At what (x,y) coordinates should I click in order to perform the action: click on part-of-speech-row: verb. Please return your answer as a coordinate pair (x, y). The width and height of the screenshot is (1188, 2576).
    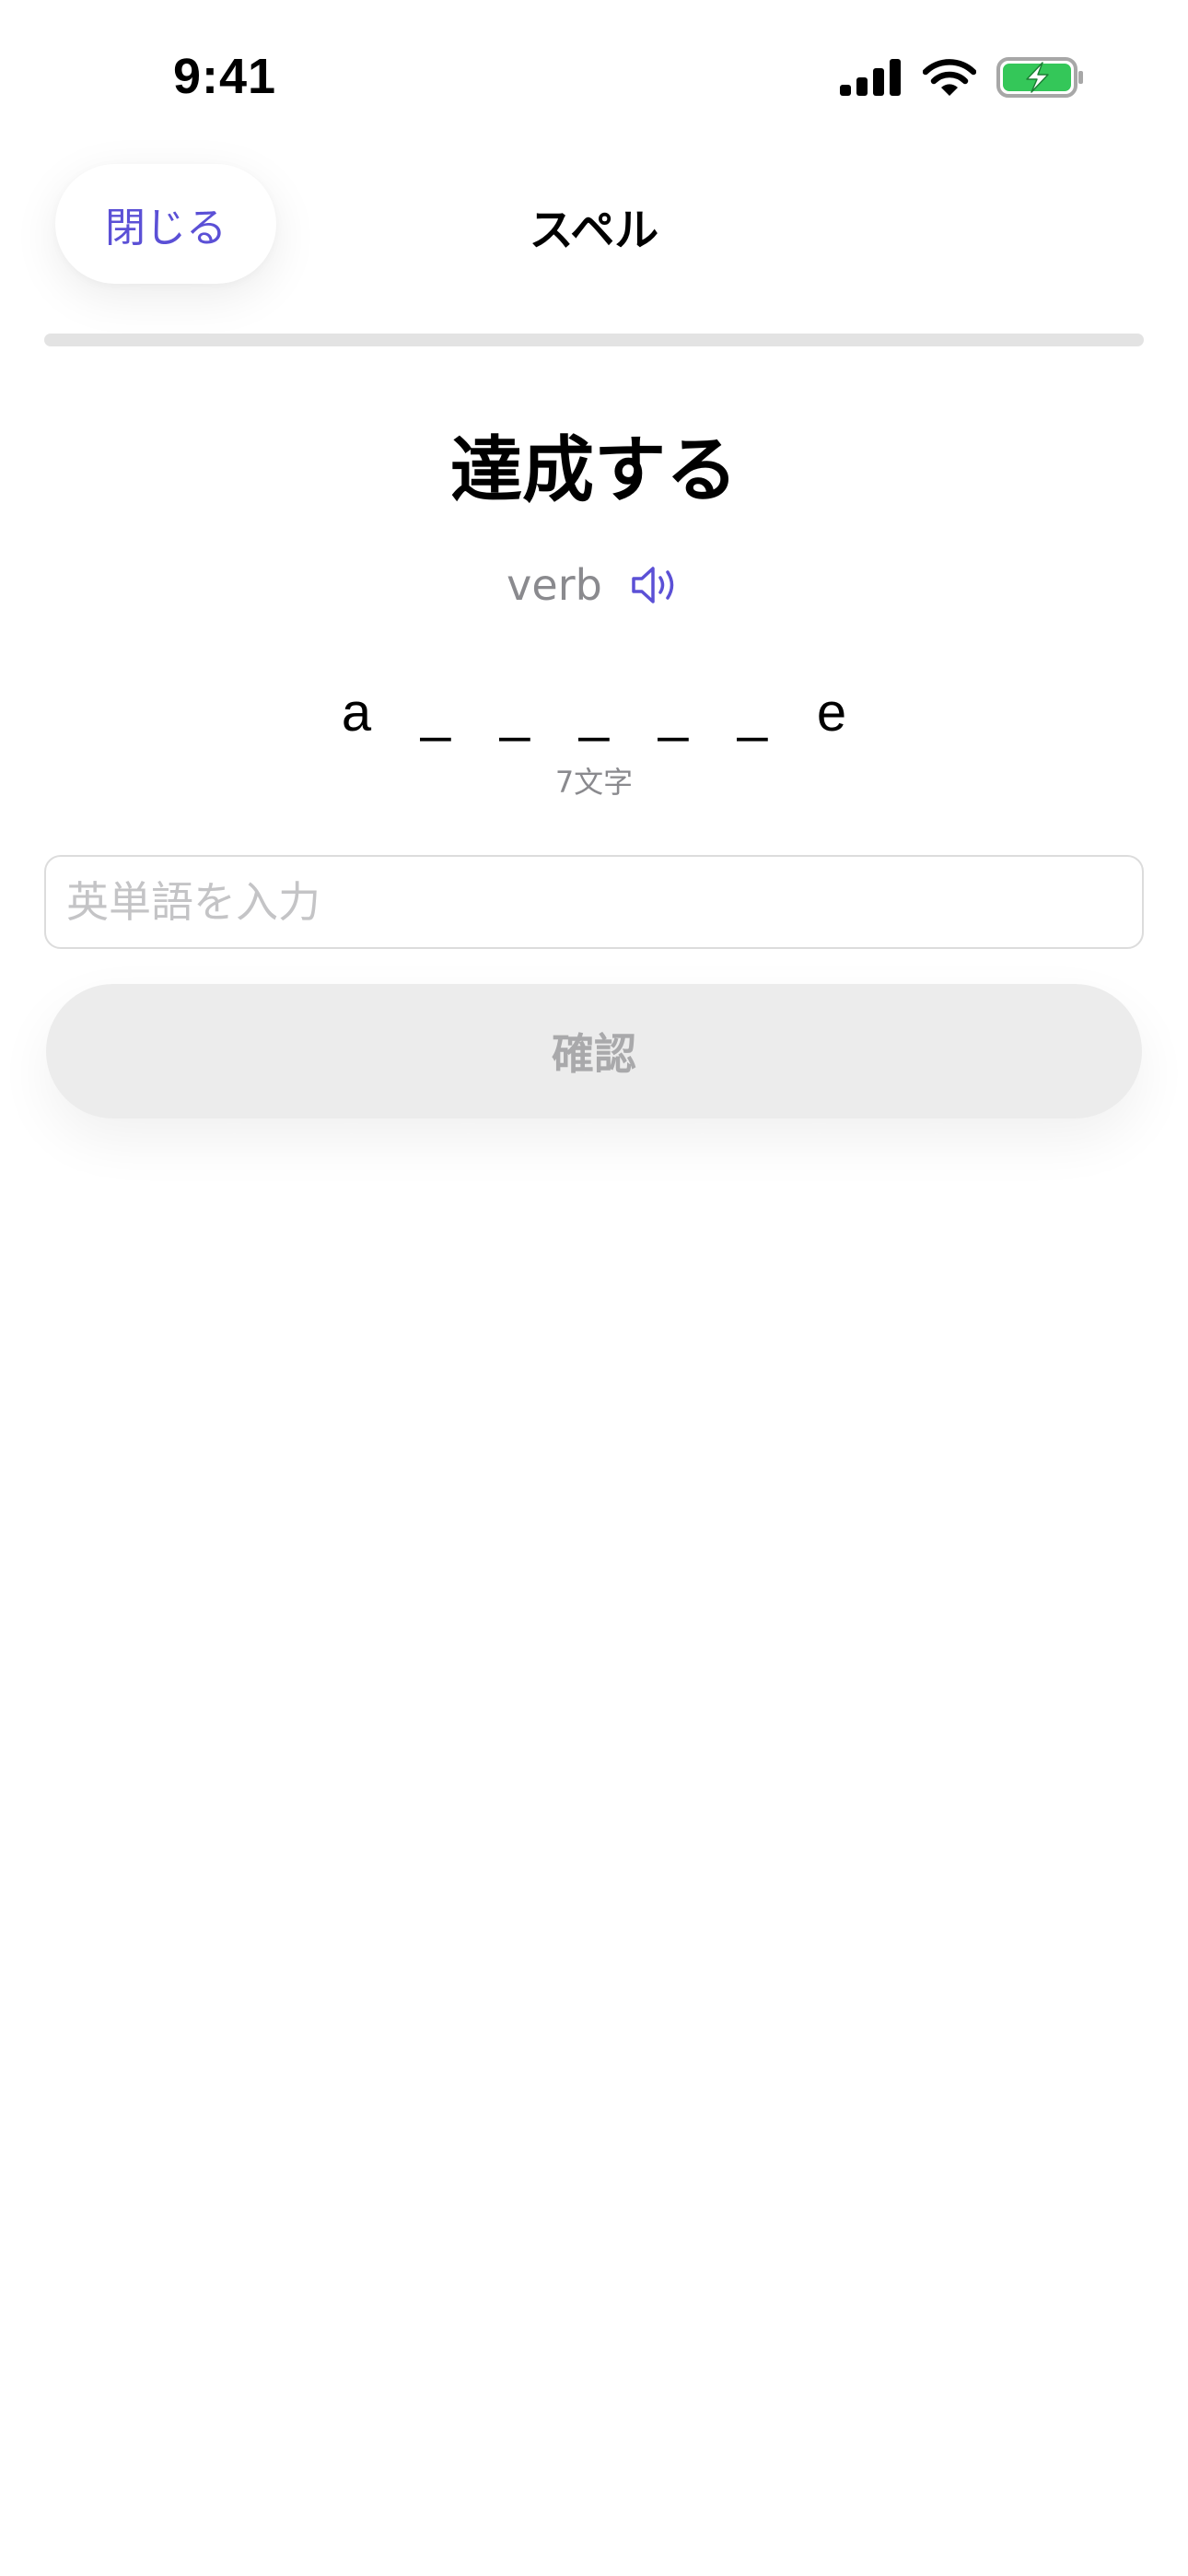
    Looking at the image, I should click on (594, 585).